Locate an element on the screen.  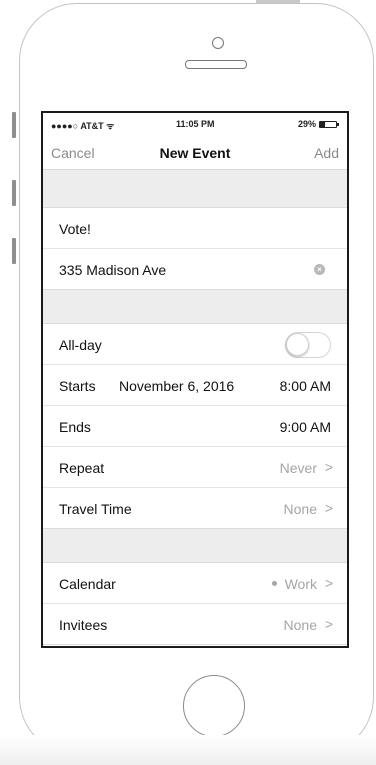
battery-status: 29% is located at coordinates (318, 124).